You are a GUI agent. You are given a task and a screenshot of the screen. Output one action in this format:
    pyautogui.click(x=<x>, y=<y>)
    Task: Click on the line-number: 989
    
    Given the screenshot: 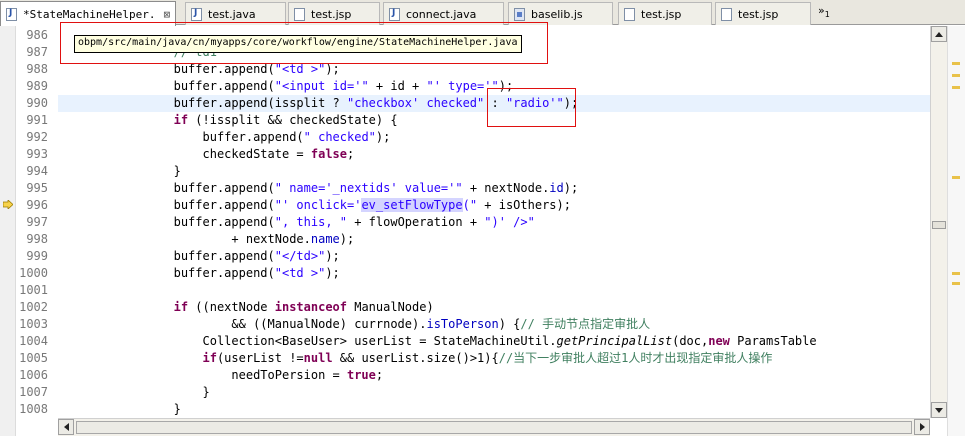 What is the action you would take?
    pyautogui.click(x=37, y=86)
    